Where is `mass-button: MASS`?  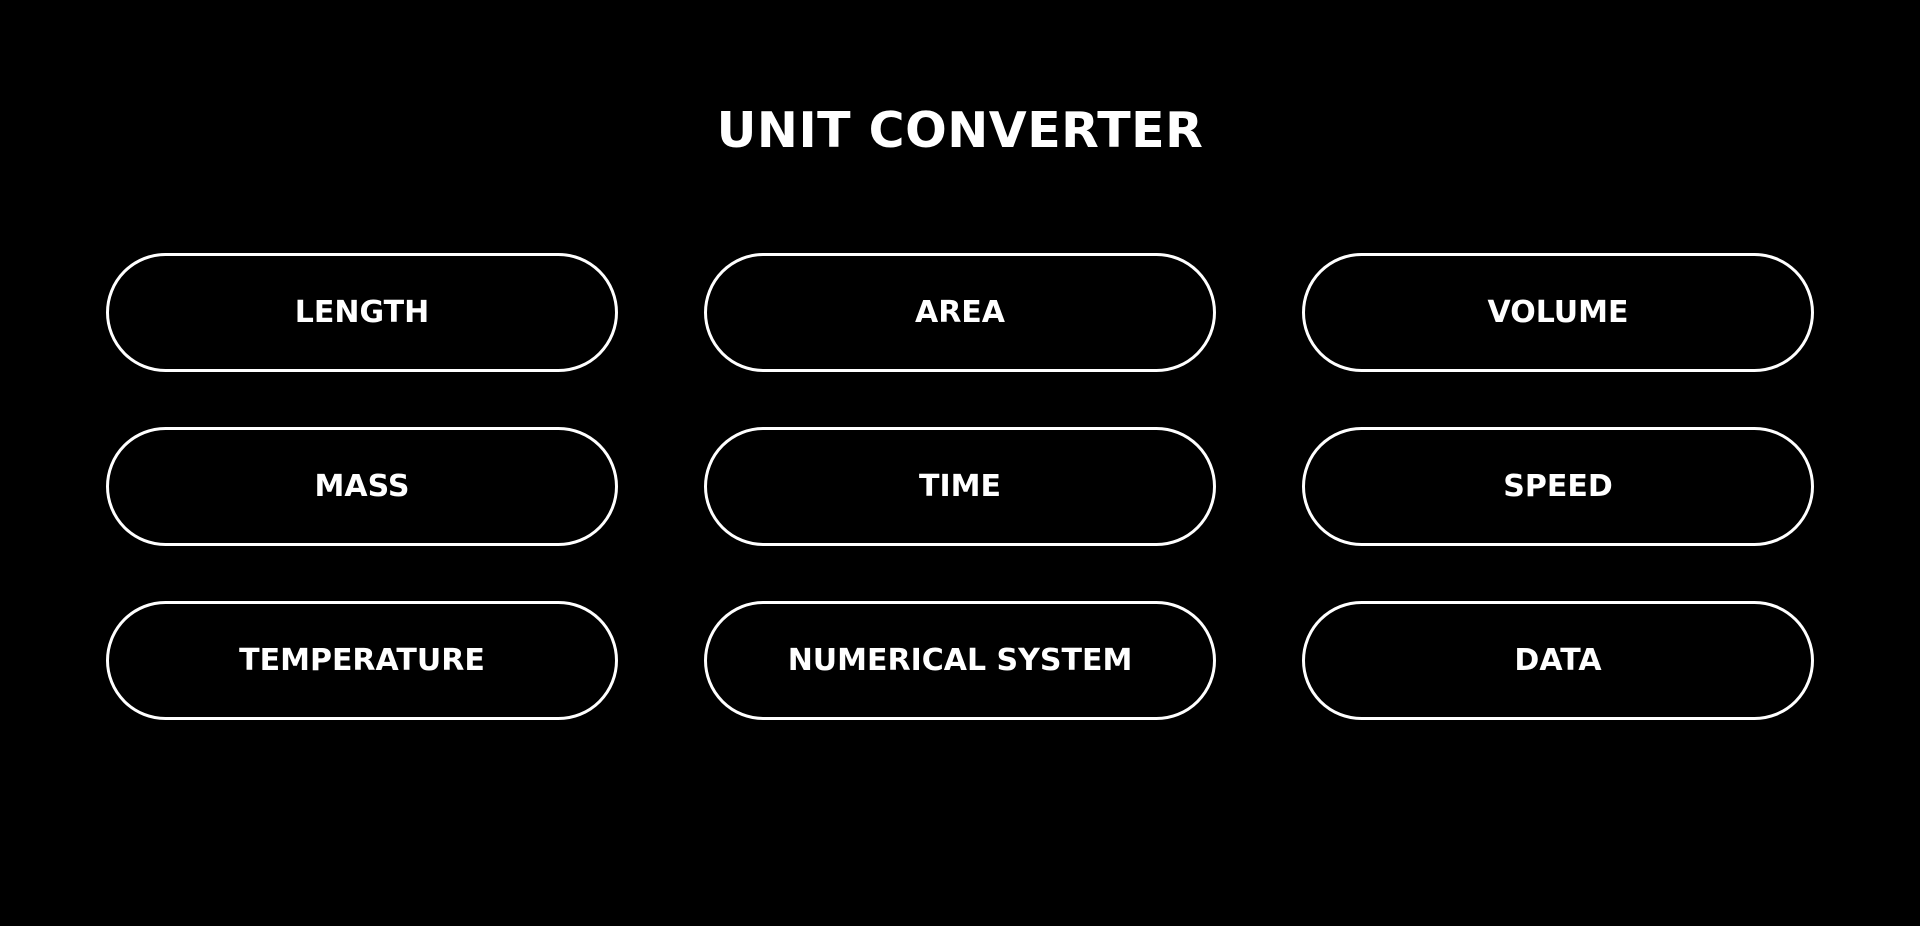 mass-button: MASS is located at coordinates (362, 486).